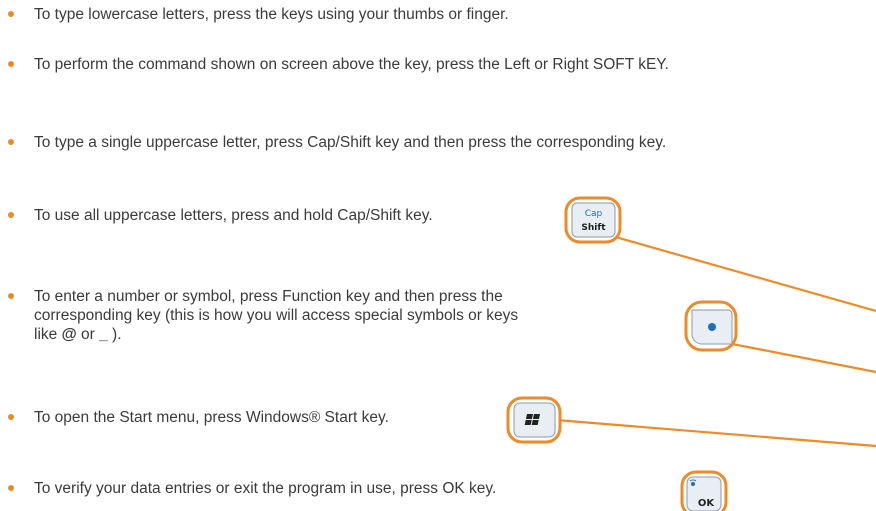 The image size is (876, 511). Describe the element at coordinates (707, 503) in the screenshot. I see `ok-label: OK` at that location.